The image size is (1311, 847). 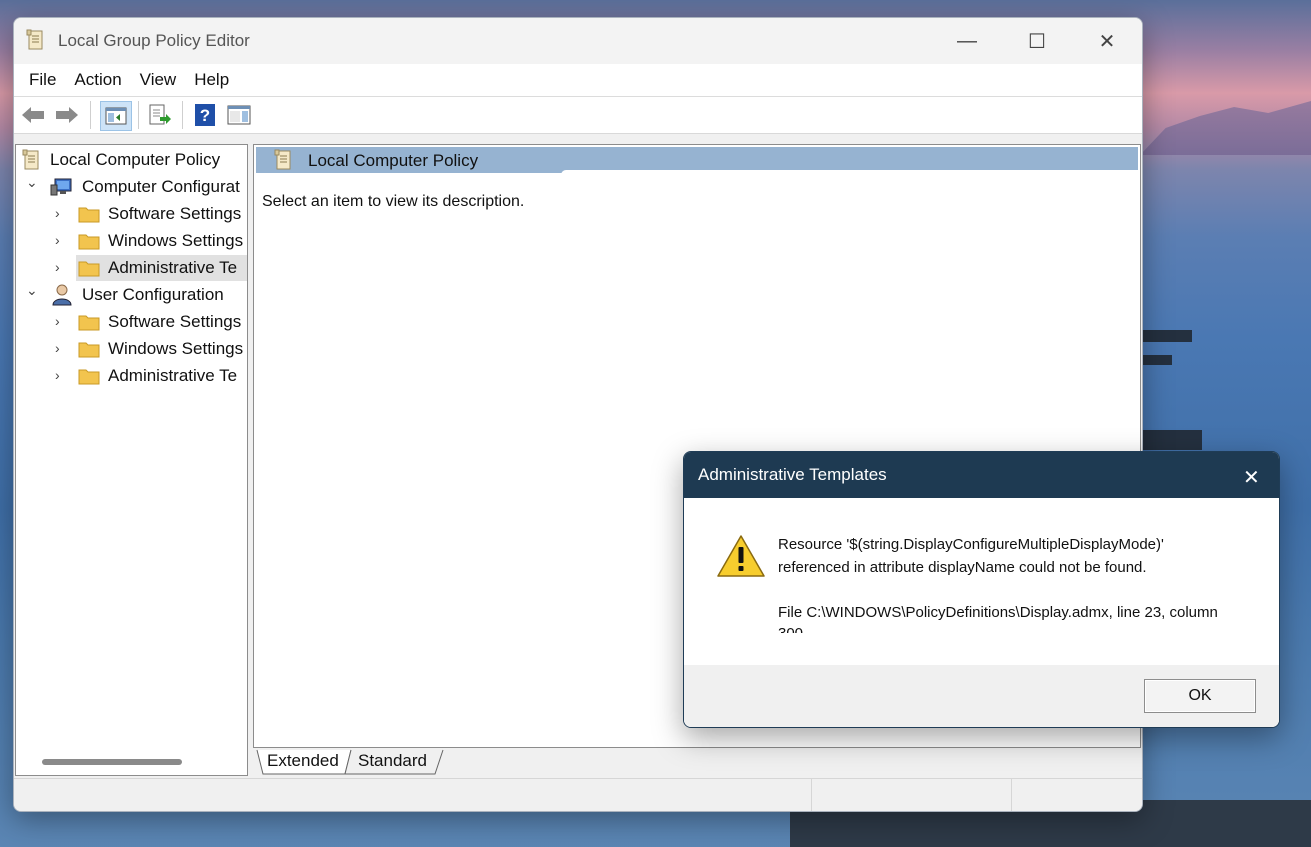 I want to click on tree-item-user-configuration: ⌄ User Configuration, so click(x=134, y=295).